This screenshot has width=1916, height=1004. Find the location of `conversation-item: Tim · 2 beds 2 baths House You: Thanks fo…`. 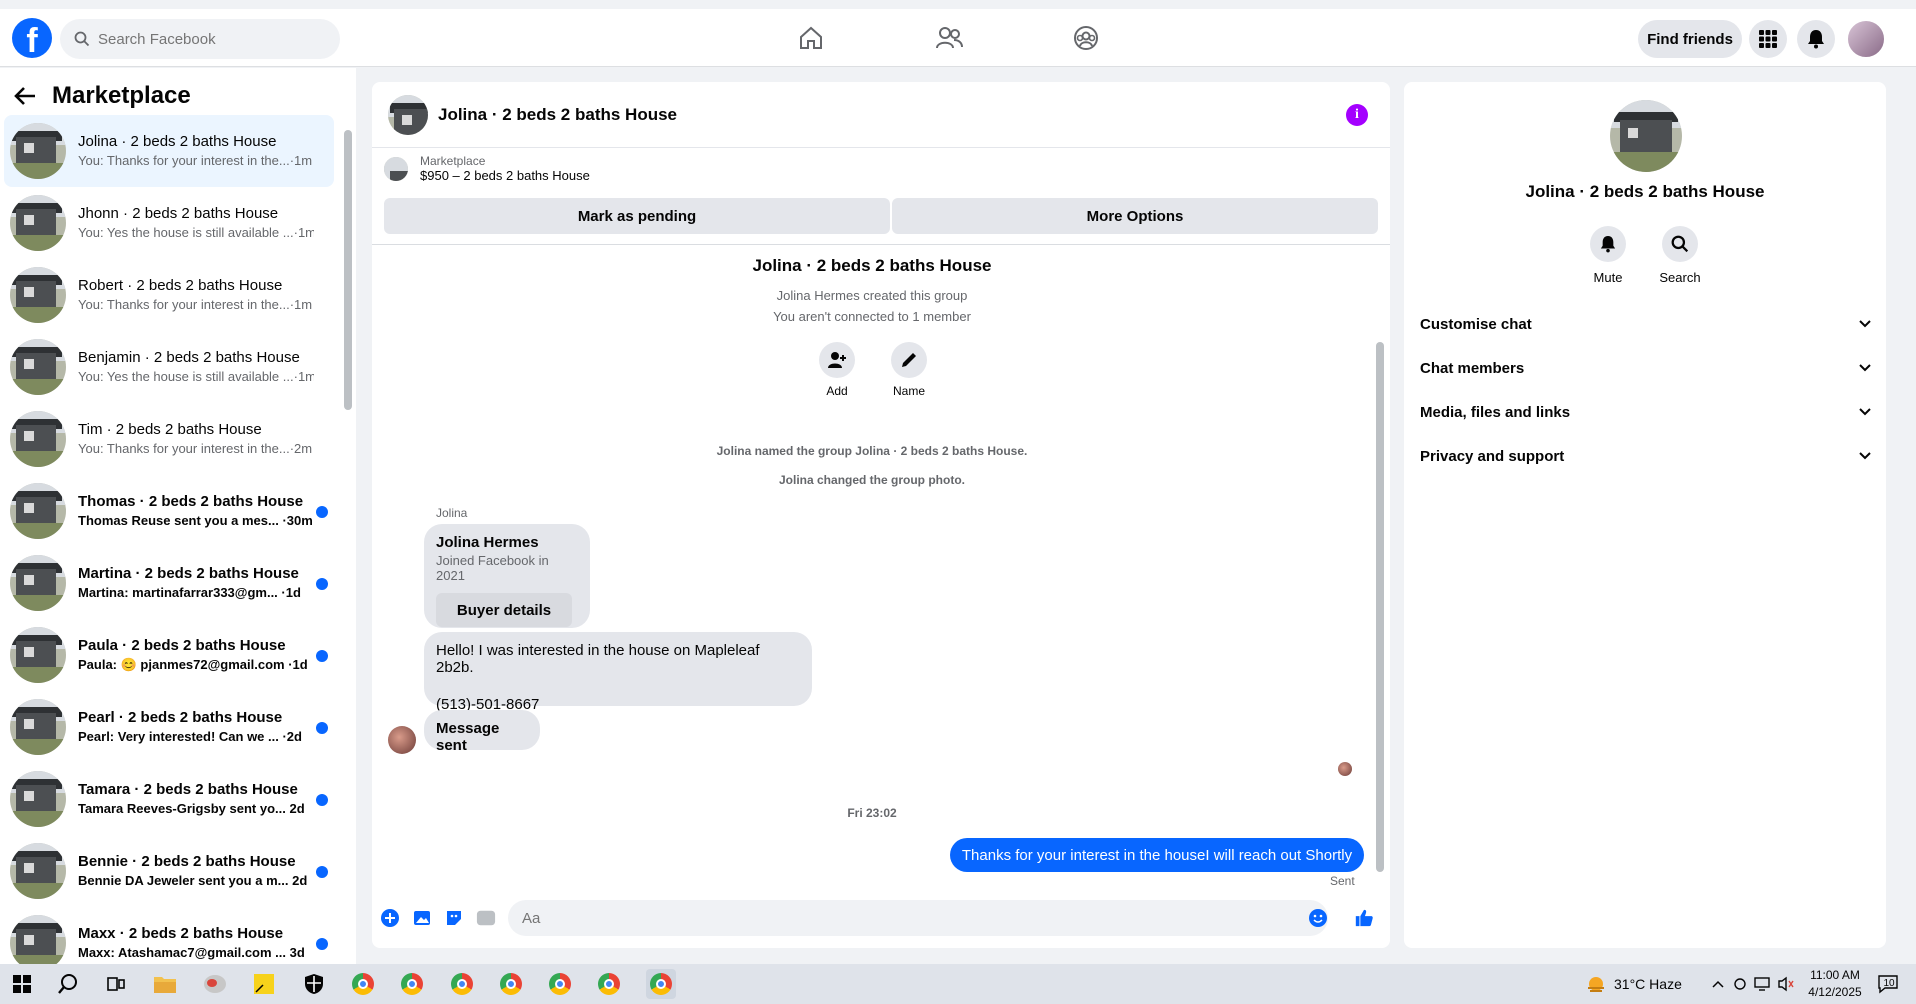

conversation-item: Tim · 2 beds 2 baths House You: Thanks fo… is located at coordinates (169, 439).